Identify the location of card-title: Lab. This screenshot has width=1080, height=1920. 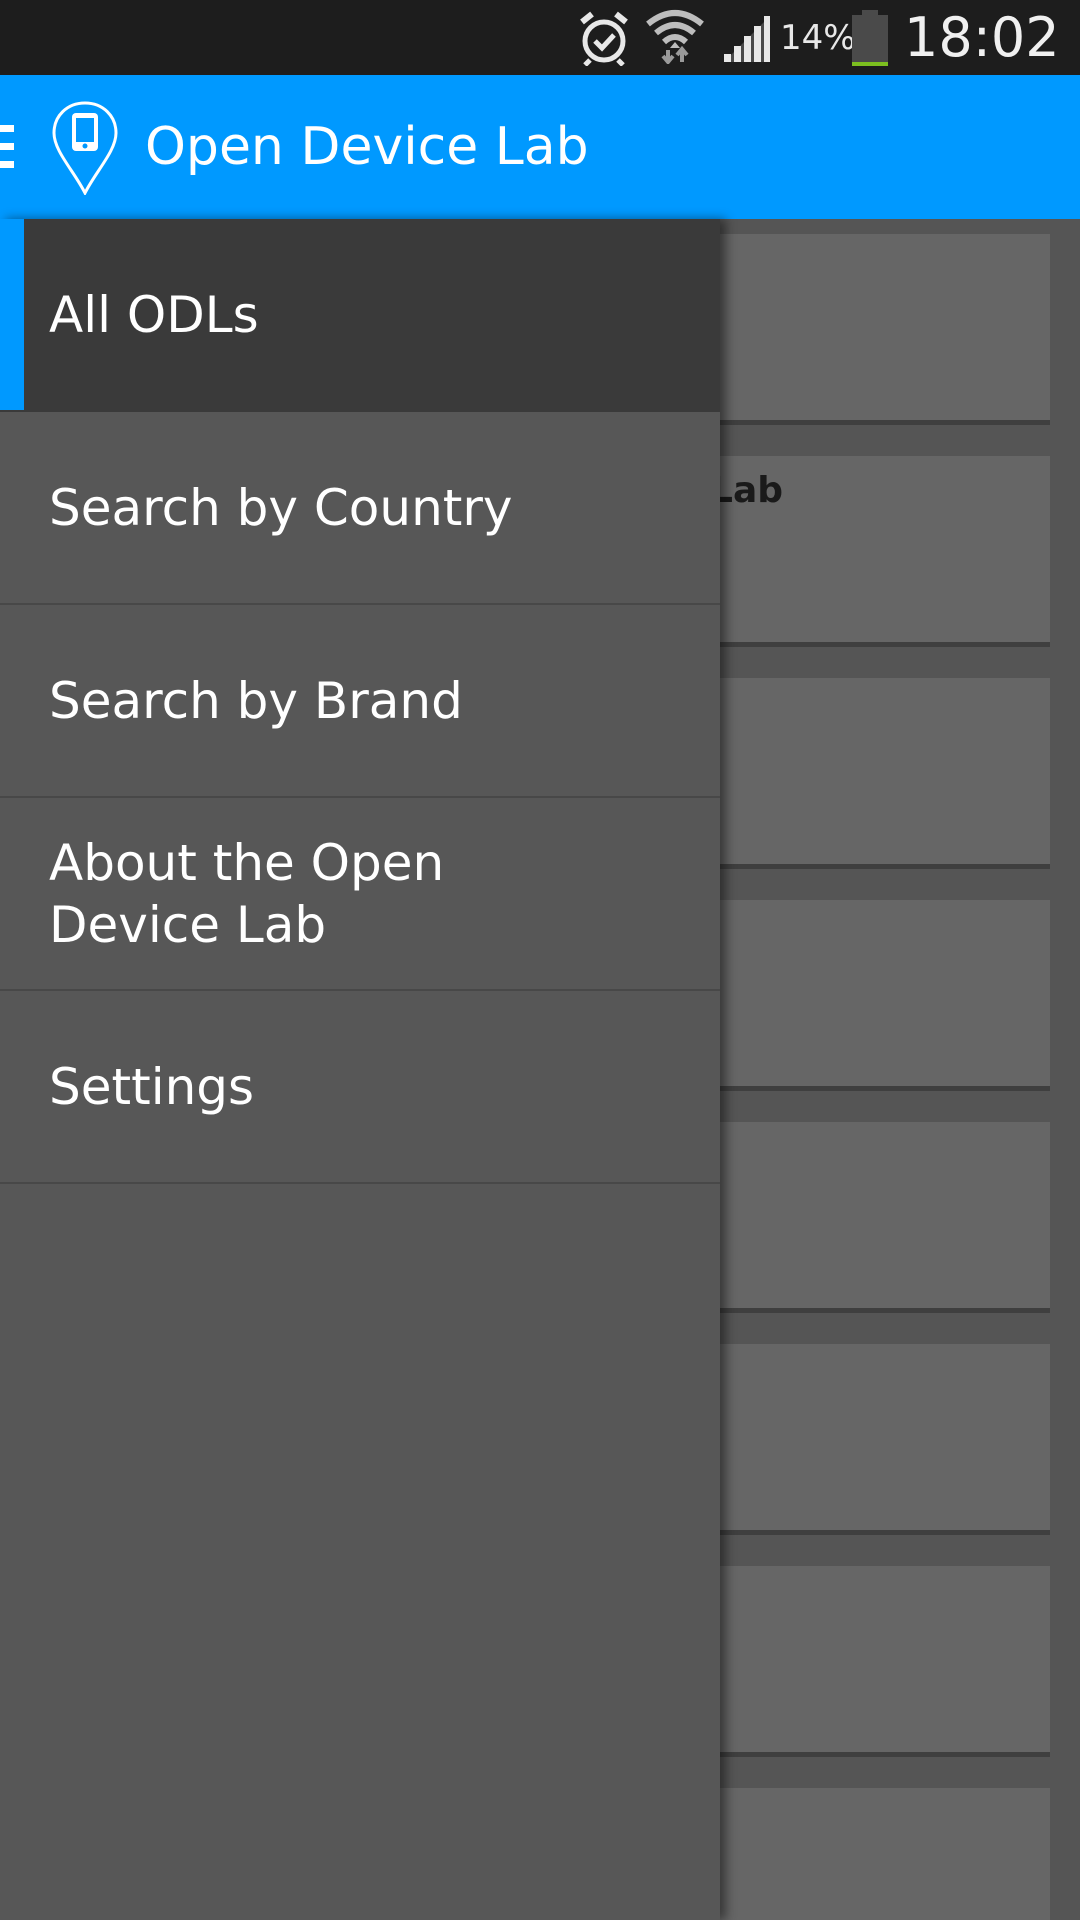
(747, 490).